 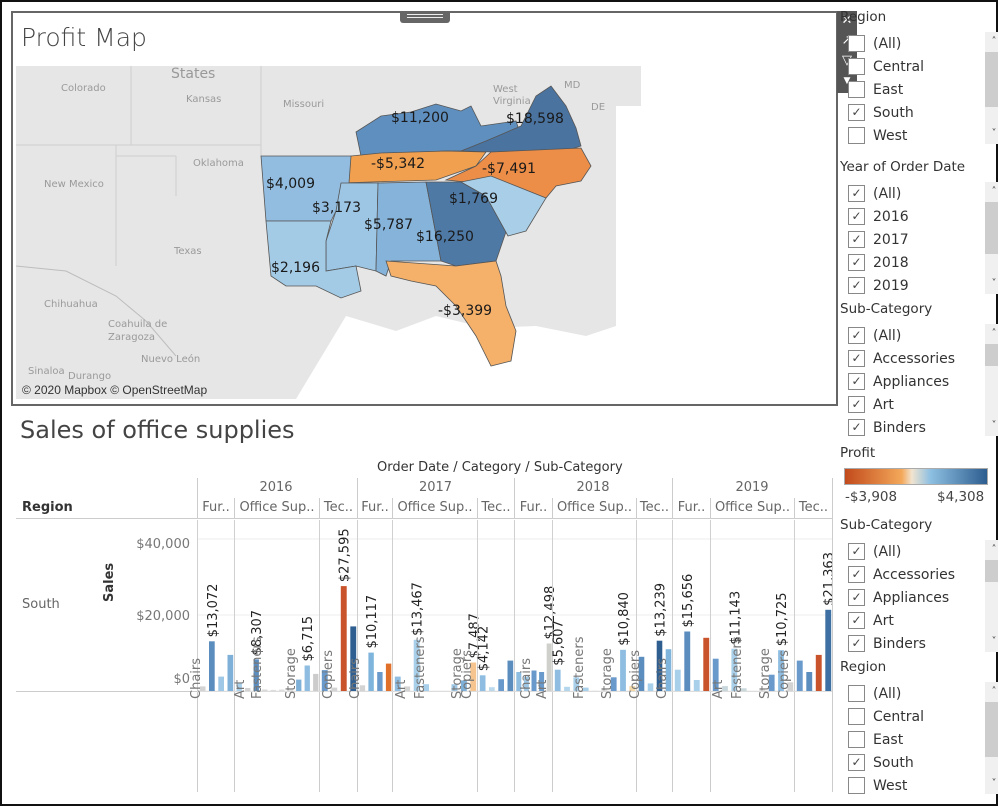 I want to click on profit-color-legend, so click(x=916, y=476).